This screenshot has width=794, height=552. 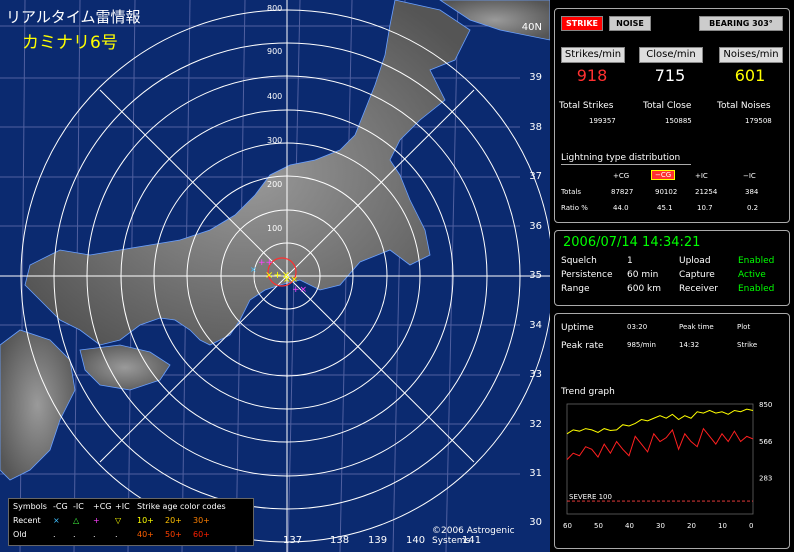 I want to click on dist-ratio-label: Ratio %, so click(x=574, y=208).